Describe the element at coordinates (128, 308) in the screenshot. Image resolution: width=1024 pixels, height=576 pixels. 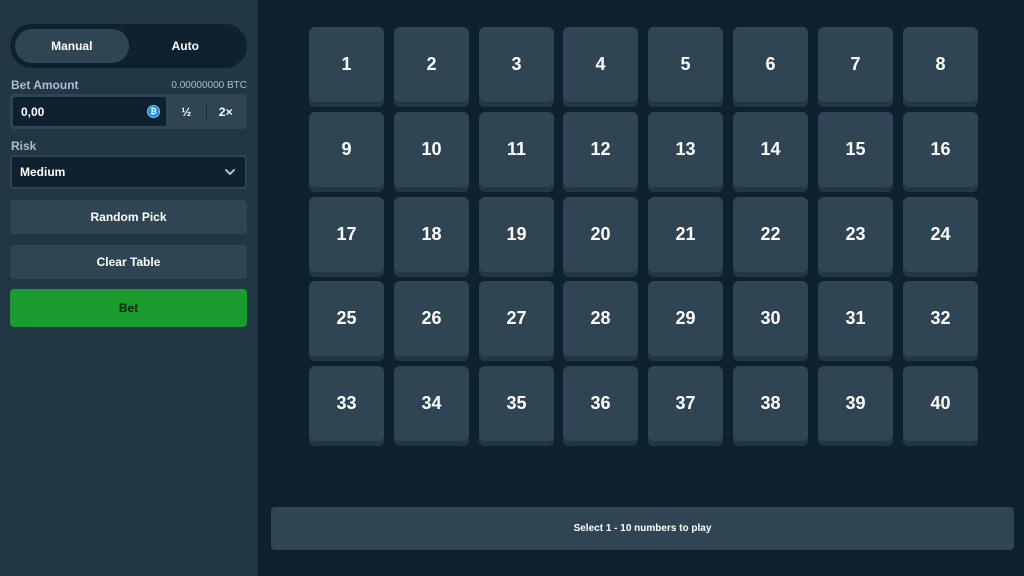
I see `bet-button: Bet` at that location.